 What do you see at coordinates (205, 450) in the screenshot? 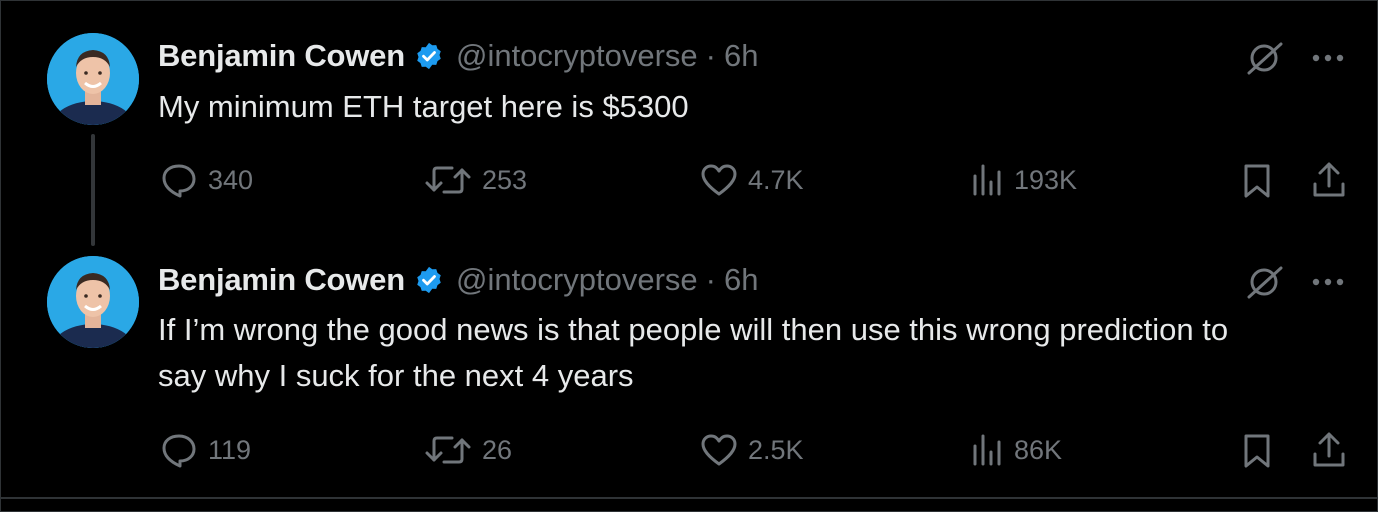
I see `reply-button: 119` at bounding box center [205, 450].